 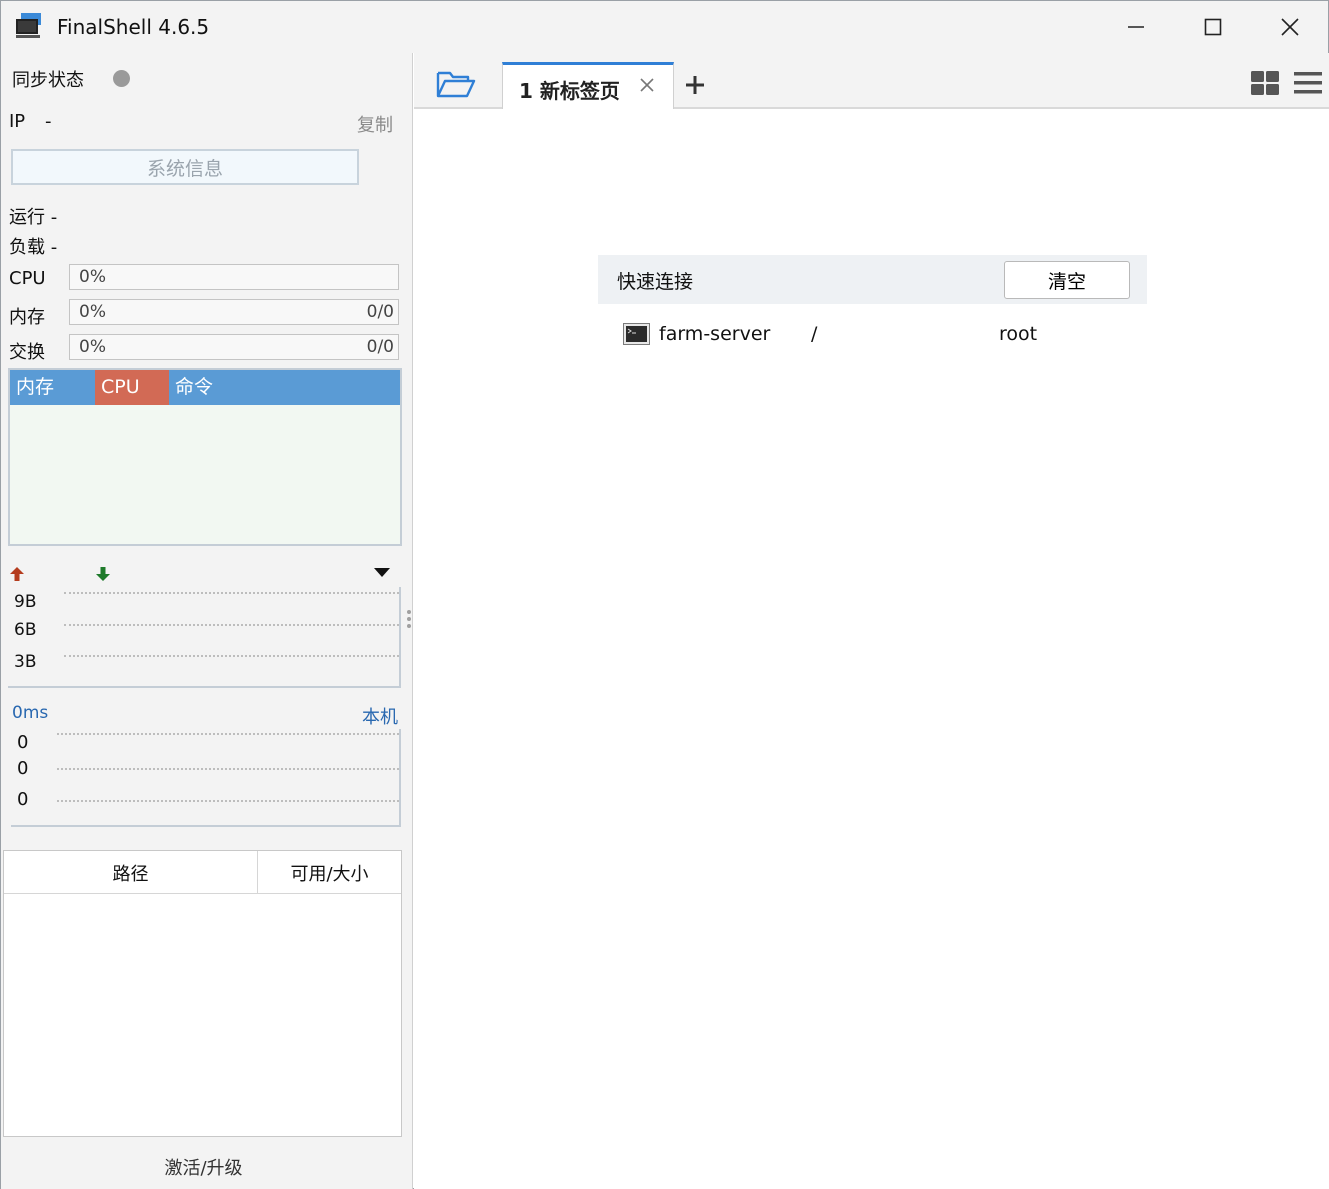 What do you see at coordinates (17, 574) in the screenshot?
I see `upload-arrow-icon` at bounding box center [17, 574].